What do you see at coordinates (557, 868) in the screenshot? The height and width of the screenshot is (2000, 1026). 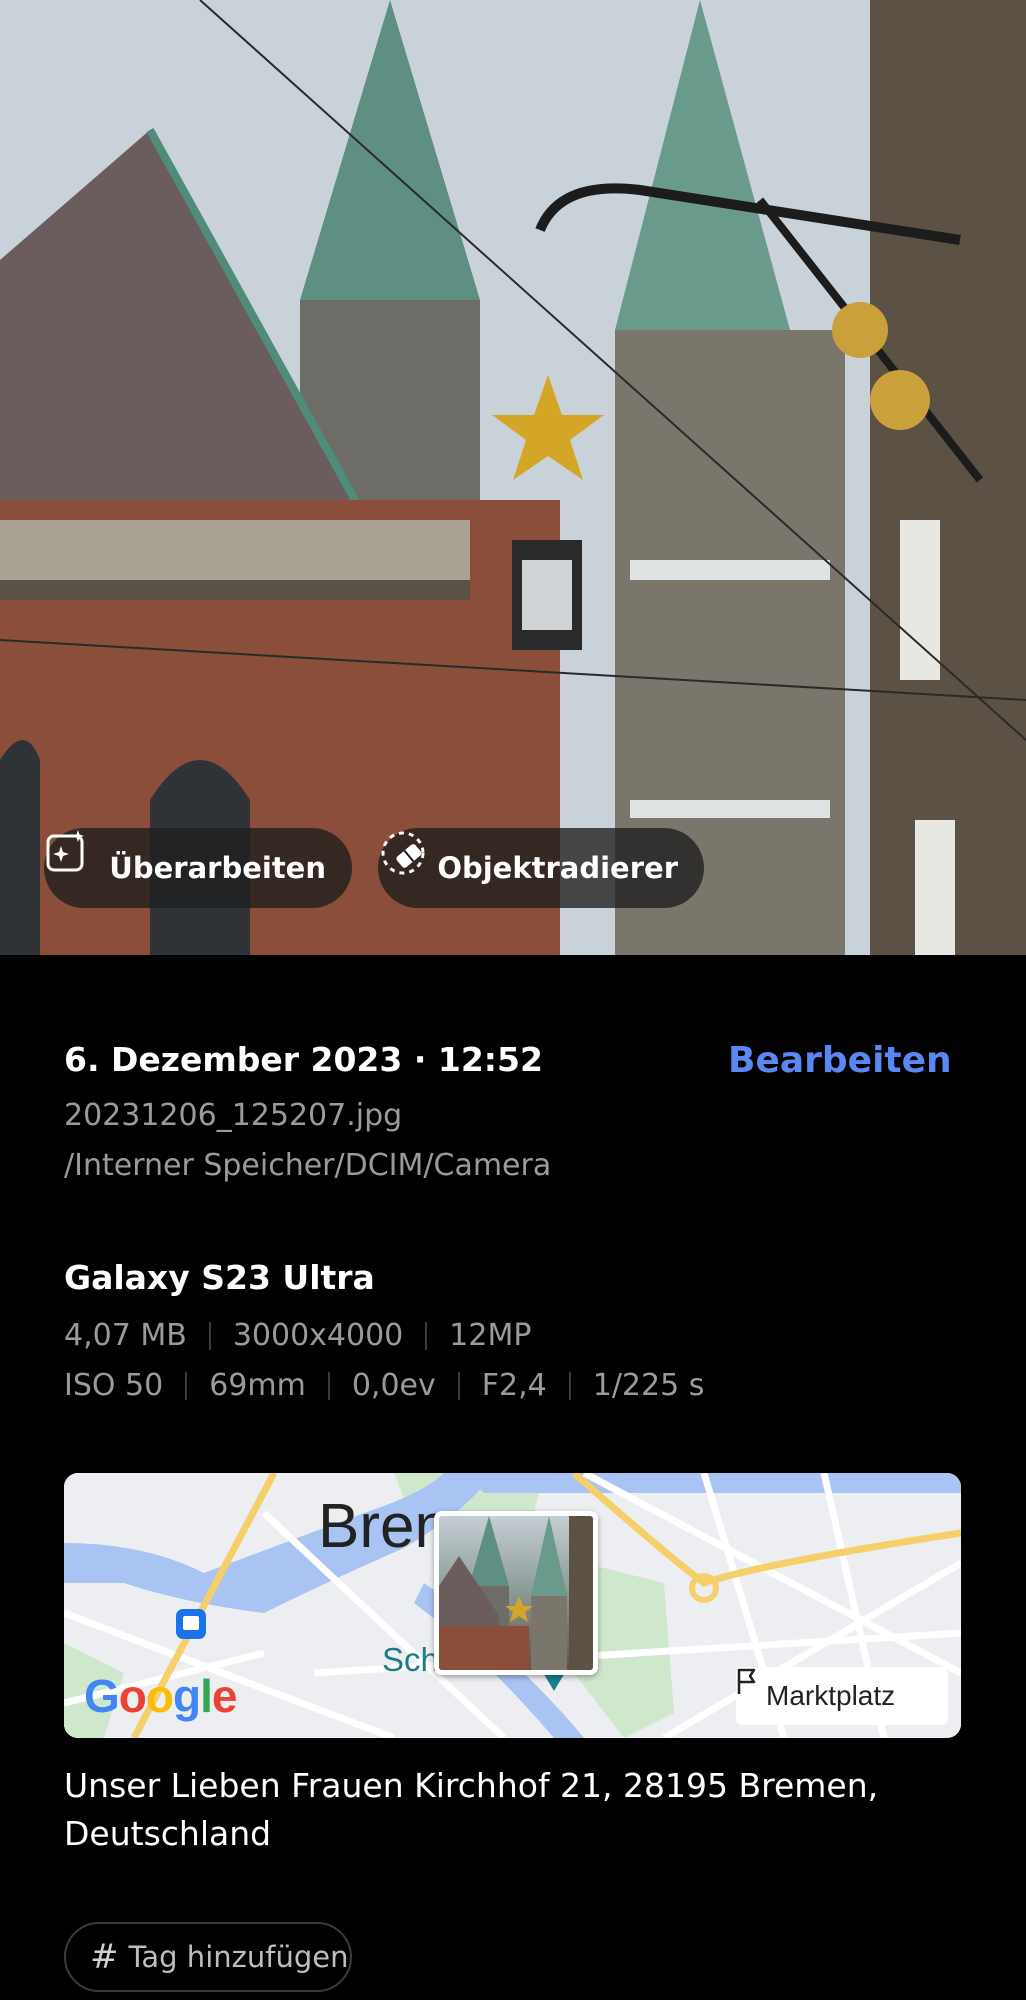 I see `eraser-label: Objektradierer` at bounding box center [557, 868].